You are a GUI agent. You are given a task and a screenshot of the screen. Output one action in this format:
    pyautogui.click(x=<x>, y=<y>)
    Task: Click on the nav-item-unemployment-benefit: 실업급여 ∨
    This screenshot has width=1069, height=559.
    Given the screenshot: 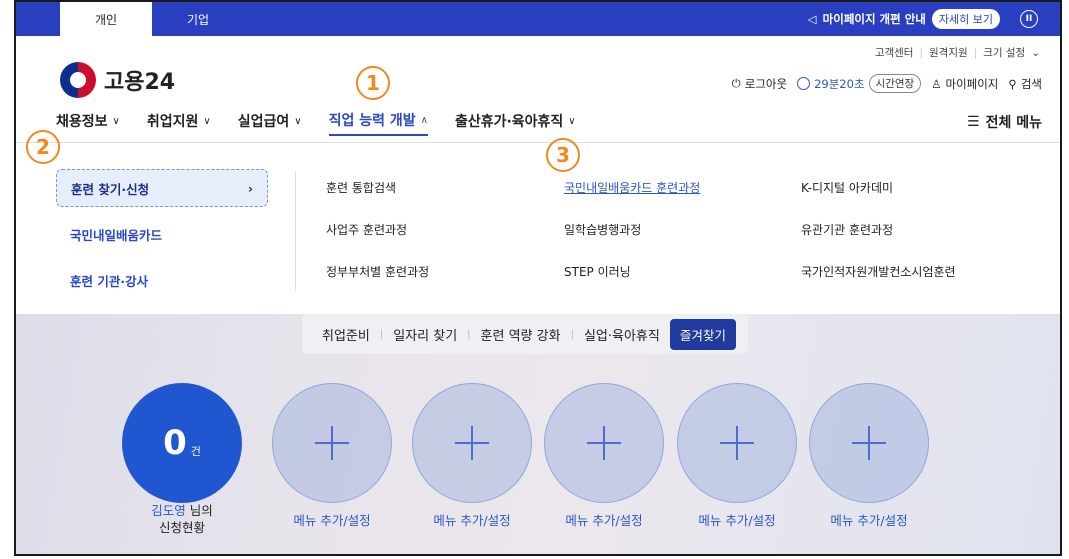 What is the action you would take?
    pyautogui.click(x=270, y=123)
    